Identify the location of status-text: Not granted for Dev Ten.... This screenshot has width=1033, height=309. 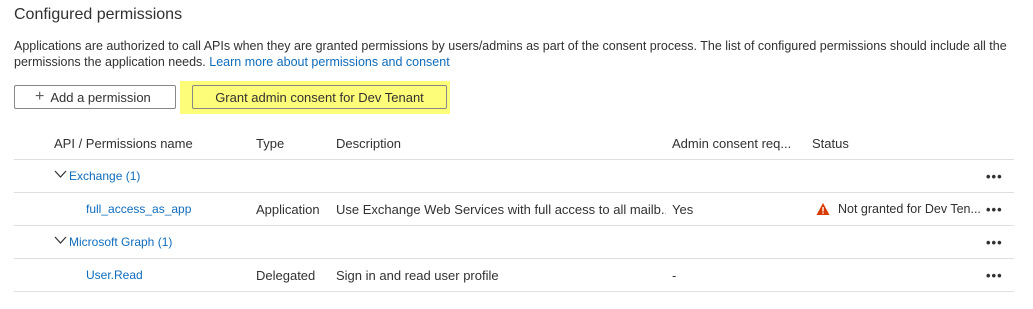
(909, 209).